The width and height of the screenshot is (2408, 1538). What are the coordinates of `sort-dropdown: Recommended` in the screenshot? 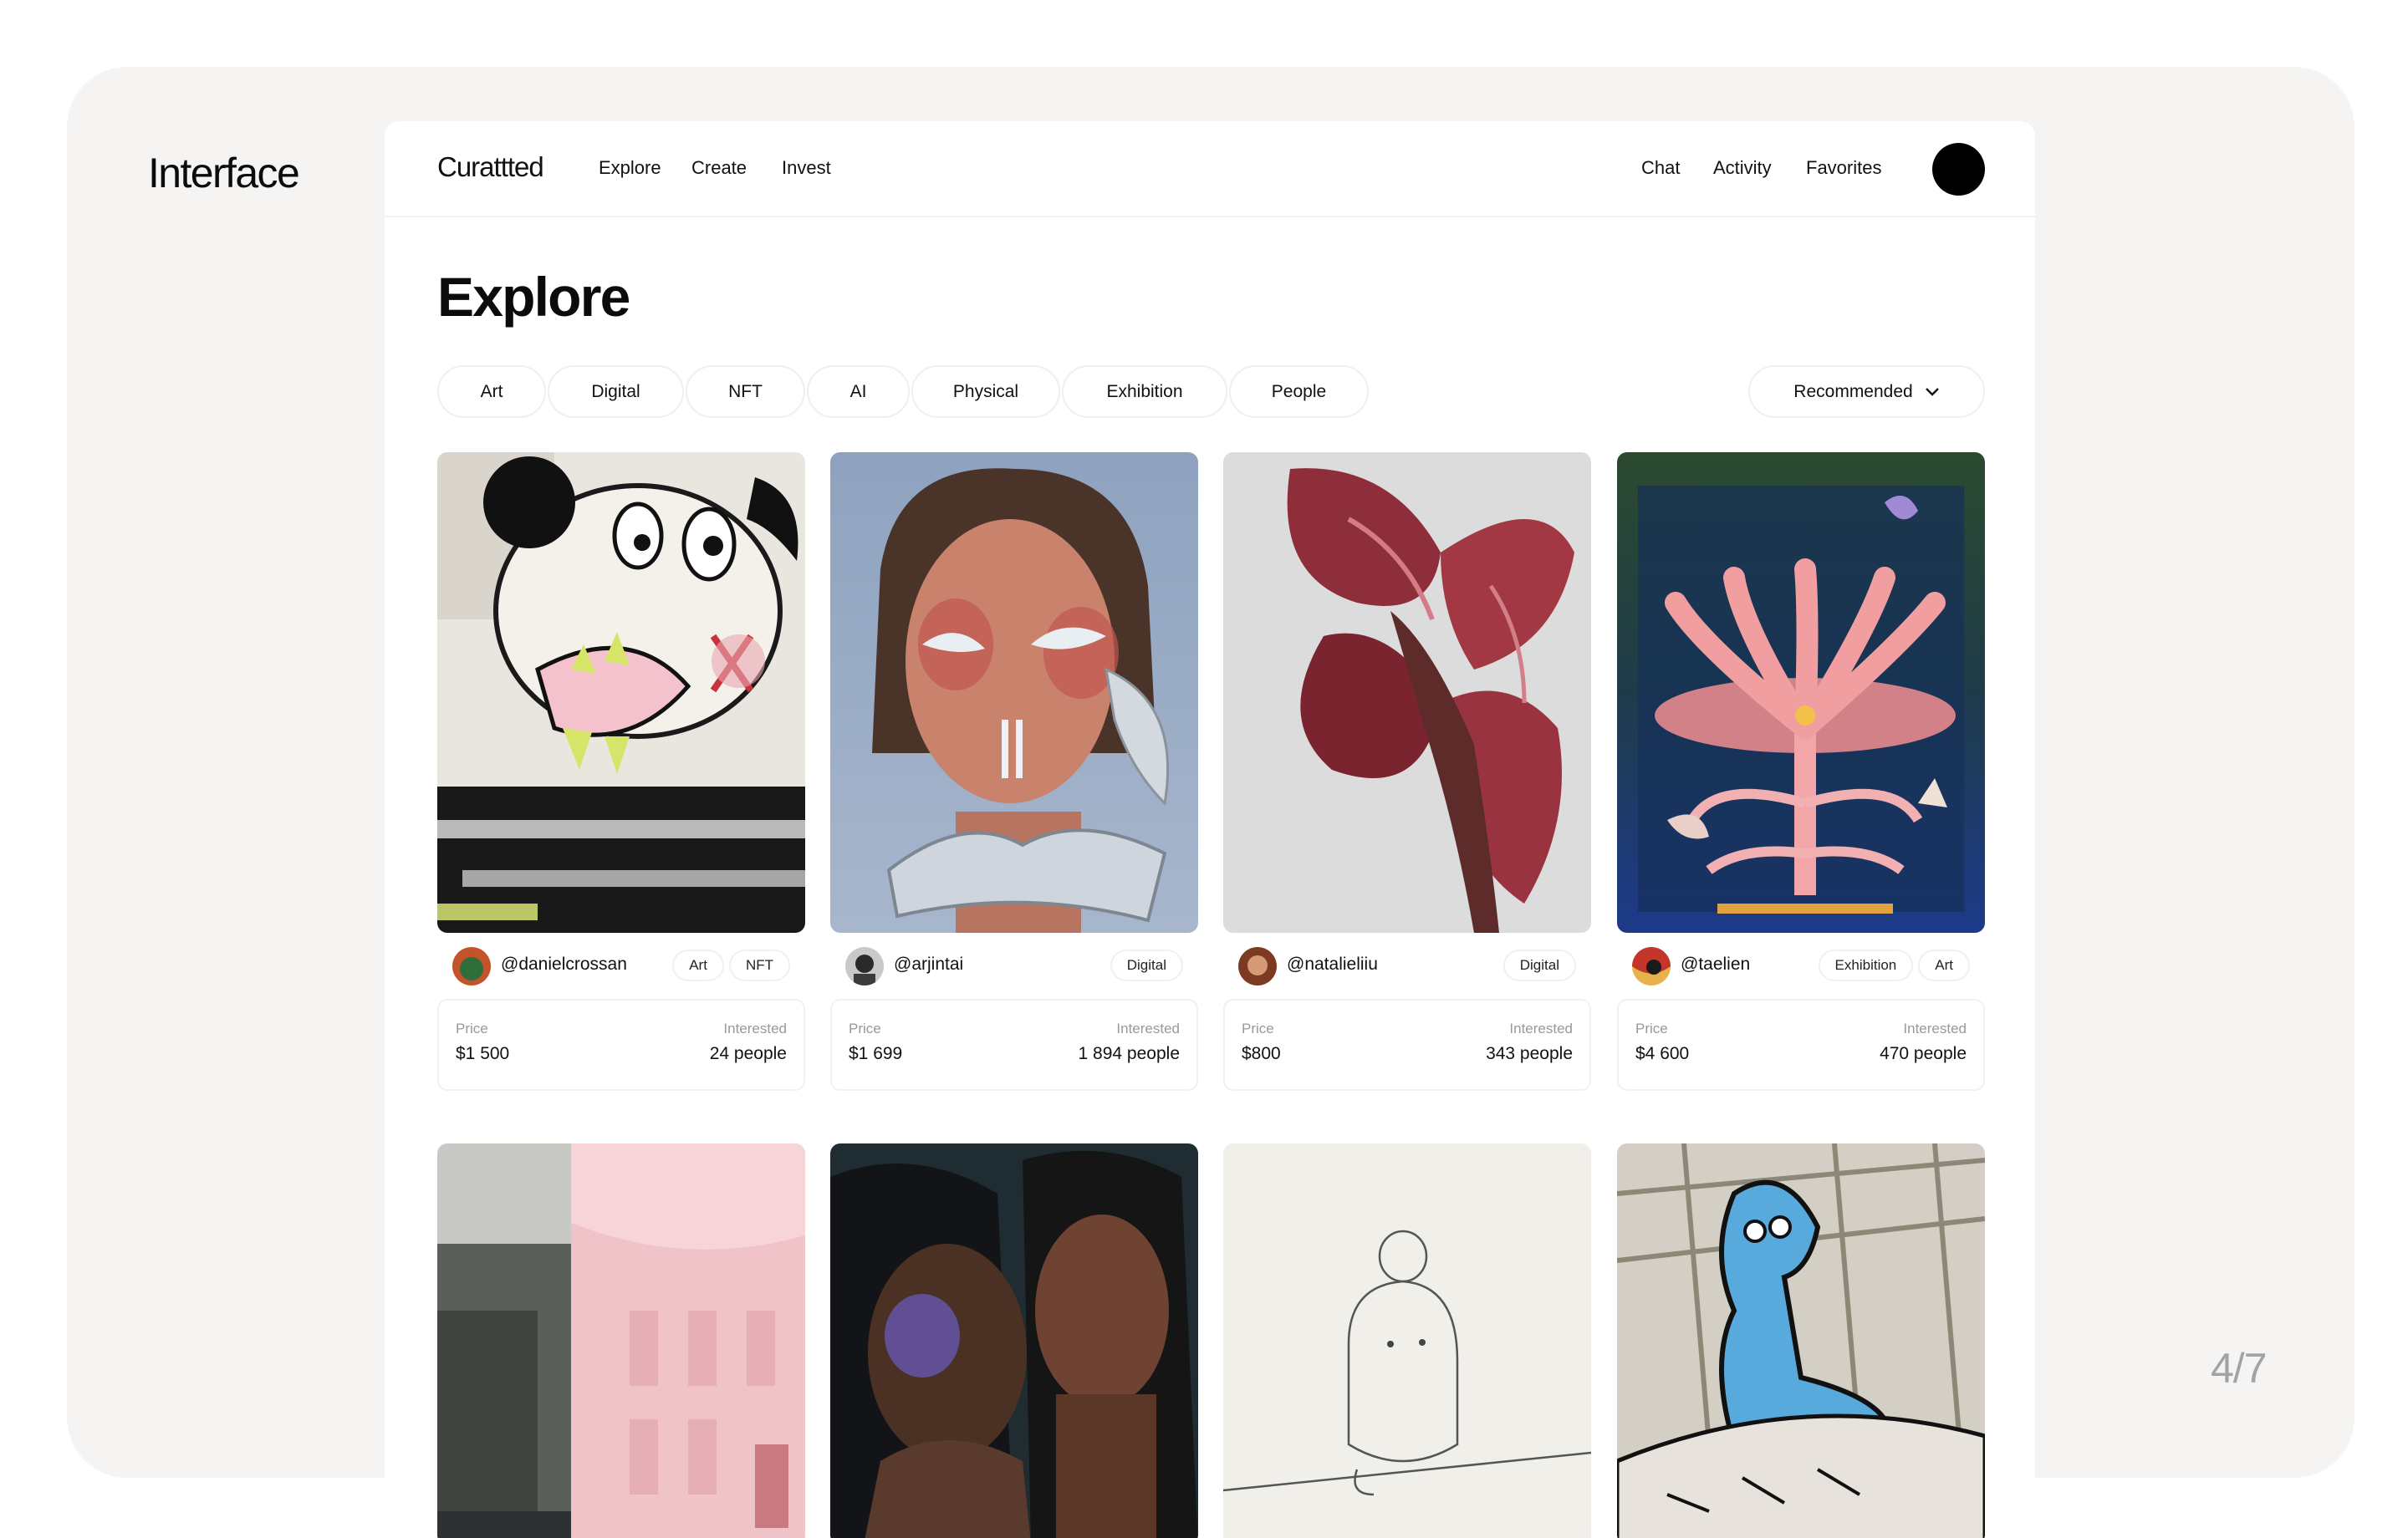 It's located at (1866, 392).